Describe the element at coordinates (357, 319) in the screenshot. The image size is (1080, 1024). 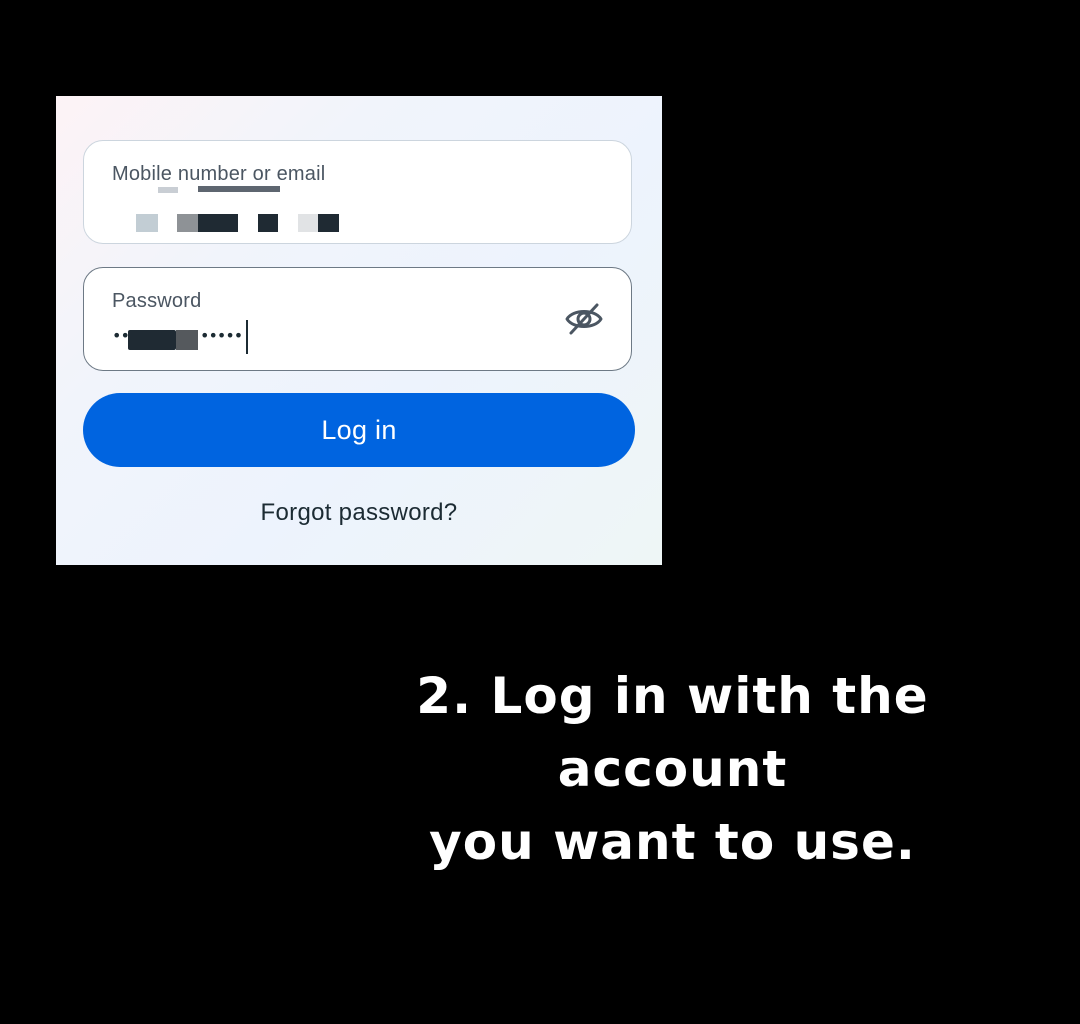
I see `password-field: Password •• •••••` at that location.